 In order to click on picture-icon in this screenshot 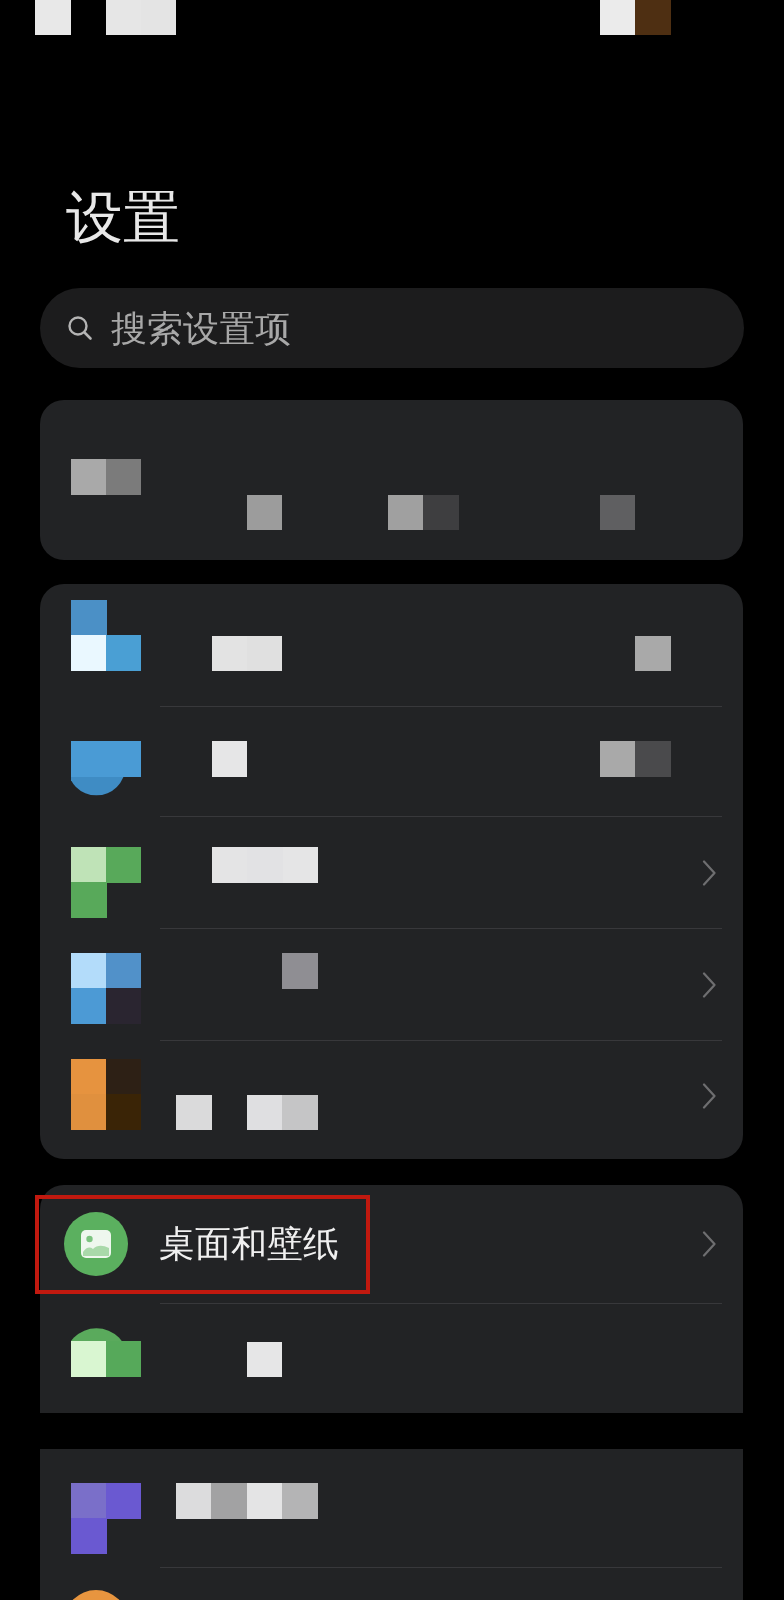, I will do `click(96, 1244)`.